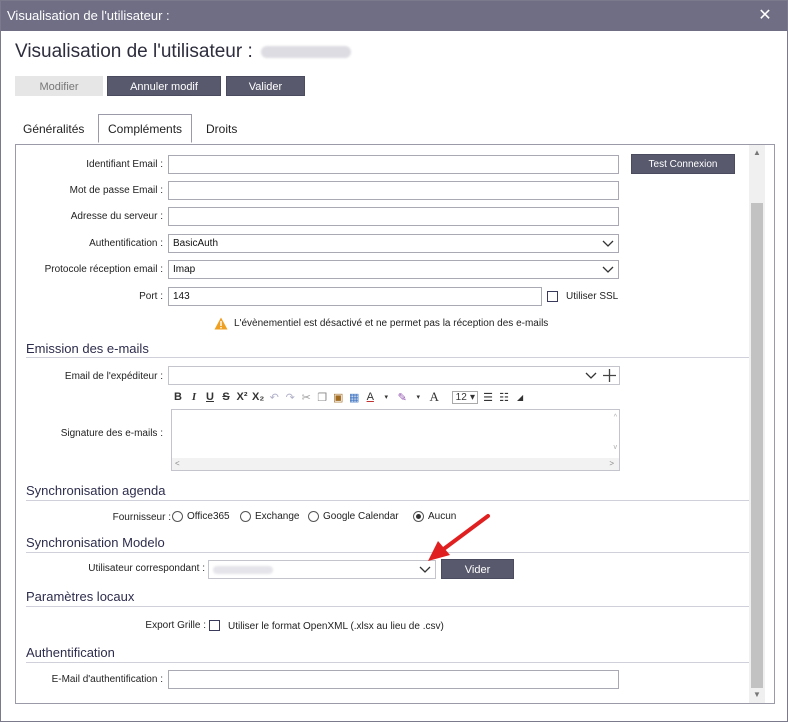 Image resolution: width=788 pixels, height=722 pixels. I want to click on vertical-scrollbar: ▲ ▼, so click(757, 424).